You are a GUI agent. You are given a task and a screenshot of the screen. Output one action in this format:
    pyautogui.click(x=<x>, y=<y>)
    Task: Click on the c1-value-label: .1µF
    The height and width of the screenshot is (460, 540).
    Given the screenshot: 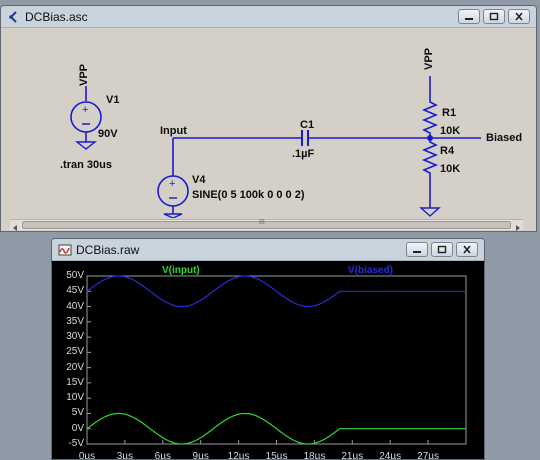 What is the action you would take?
    pyautogui.click(x=303, y=154)
    